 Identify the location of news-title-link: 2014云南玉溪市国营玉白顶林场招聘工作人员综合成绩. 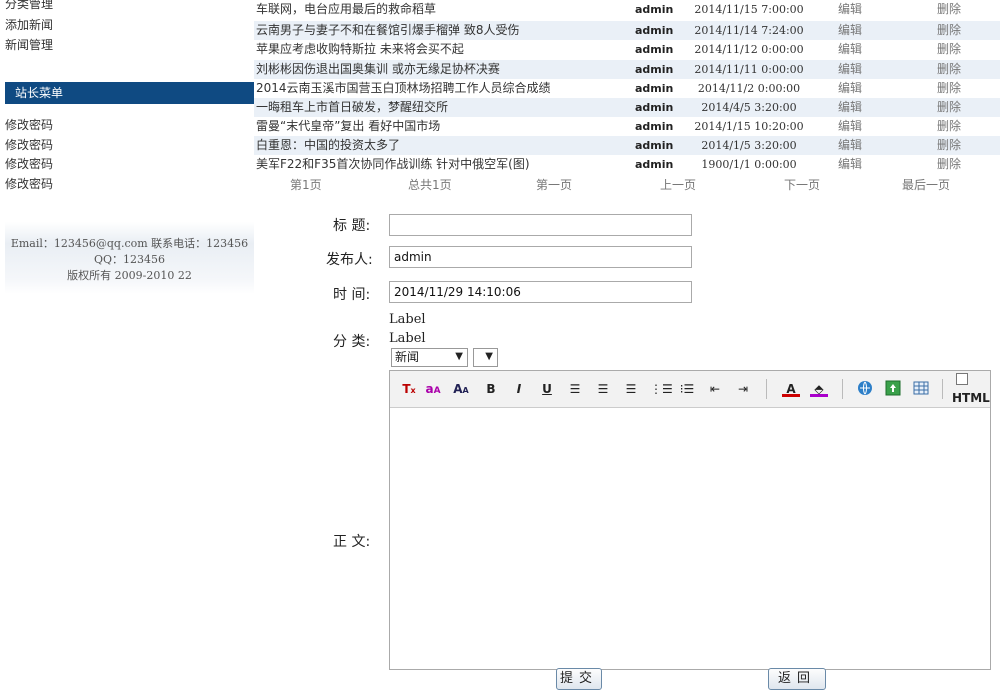
(403, 88).